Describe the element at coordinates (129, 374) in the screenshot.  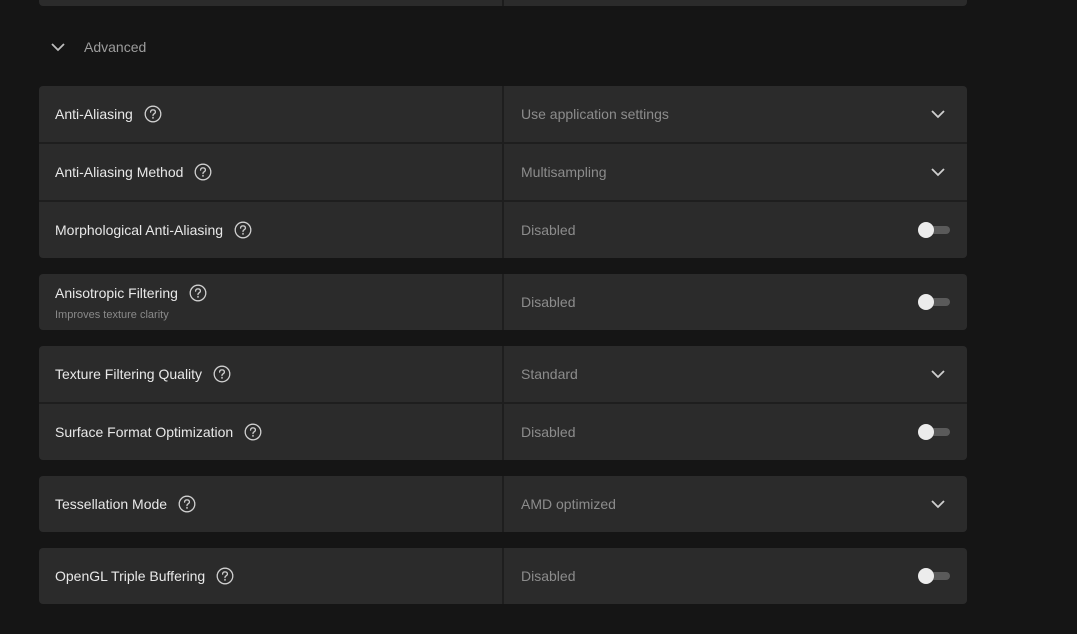
I see `setting-label: Texture Filtering Quality` at that location.